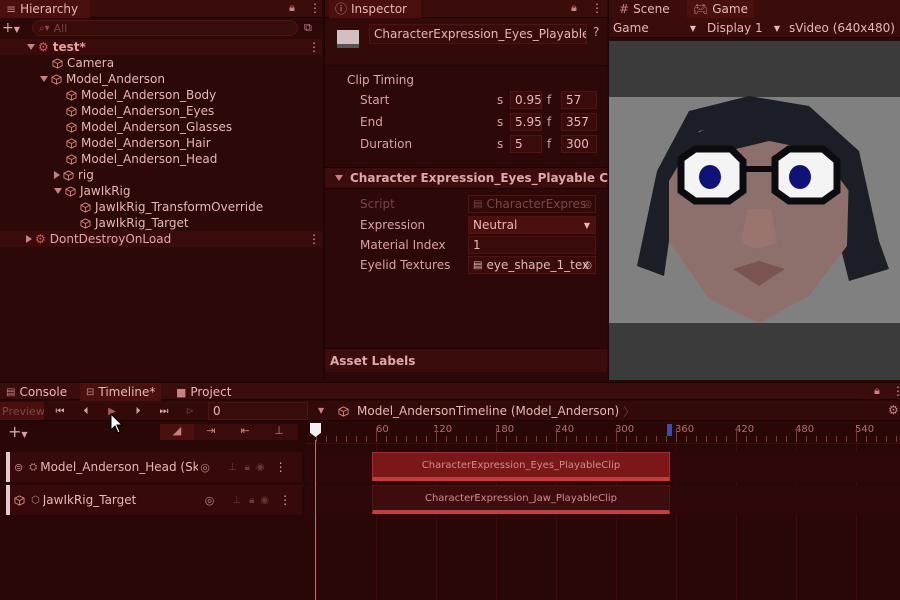  Describe the element at coordinates (154, 467) in the screenshot. I see `track-header-head: ⊜ ⛭ Model_Anderson_Head (Ski ◎ ⊥ 🔒︎ ◉ ⋮` at that location.